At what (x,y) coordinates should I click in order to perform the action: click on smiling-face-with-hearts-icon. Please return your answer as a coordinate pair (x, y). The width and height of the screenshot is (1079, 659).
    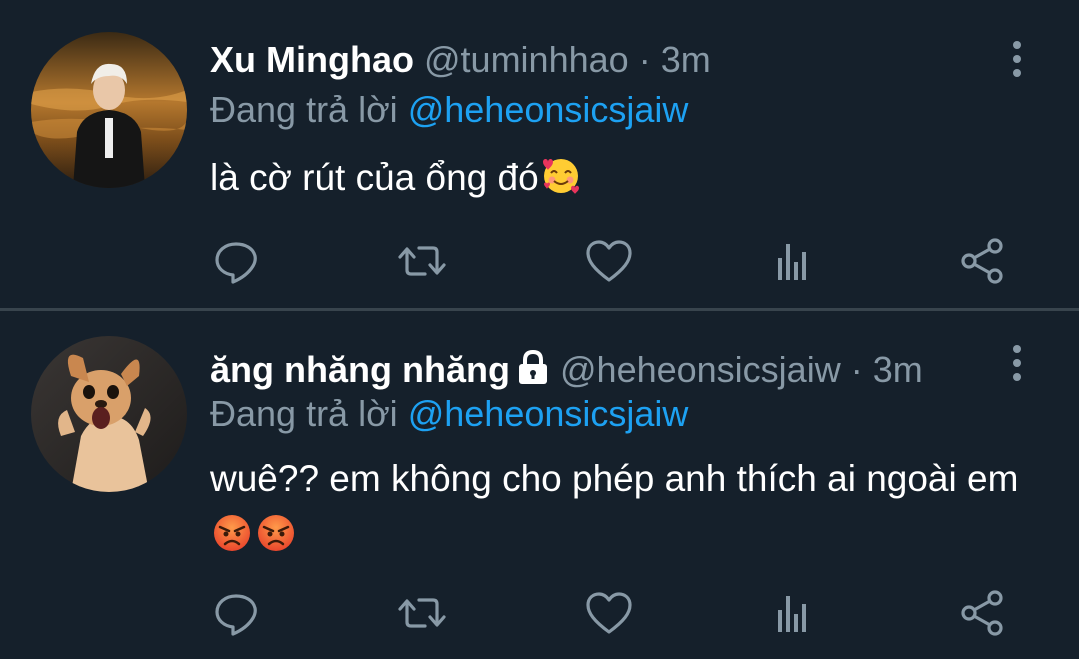
    Looking at the image, I should click on (561, 184).